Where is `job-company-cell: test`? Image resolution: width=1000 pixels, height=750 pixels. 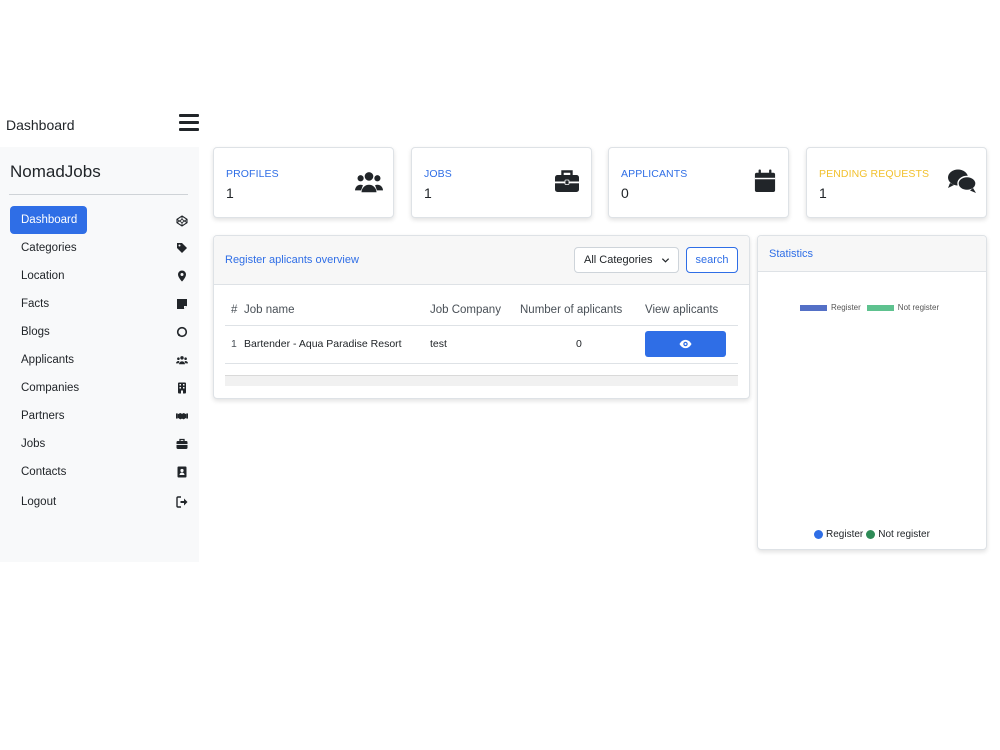 job-company-cell: test is located at coordinates (475, 344).